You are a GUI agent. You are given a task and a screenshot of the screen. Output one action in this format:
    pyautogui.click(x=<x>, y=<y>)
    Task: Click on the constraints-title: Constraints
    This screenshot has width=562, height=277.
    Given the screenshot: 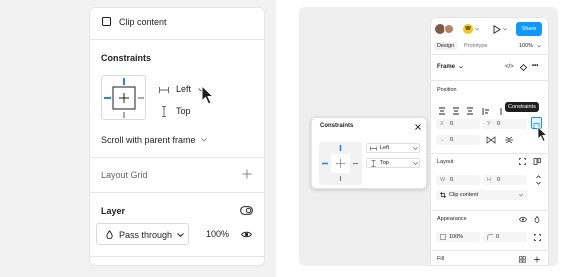 What is the action you would take?
    pyautogui.click(x=126, y=58)
    